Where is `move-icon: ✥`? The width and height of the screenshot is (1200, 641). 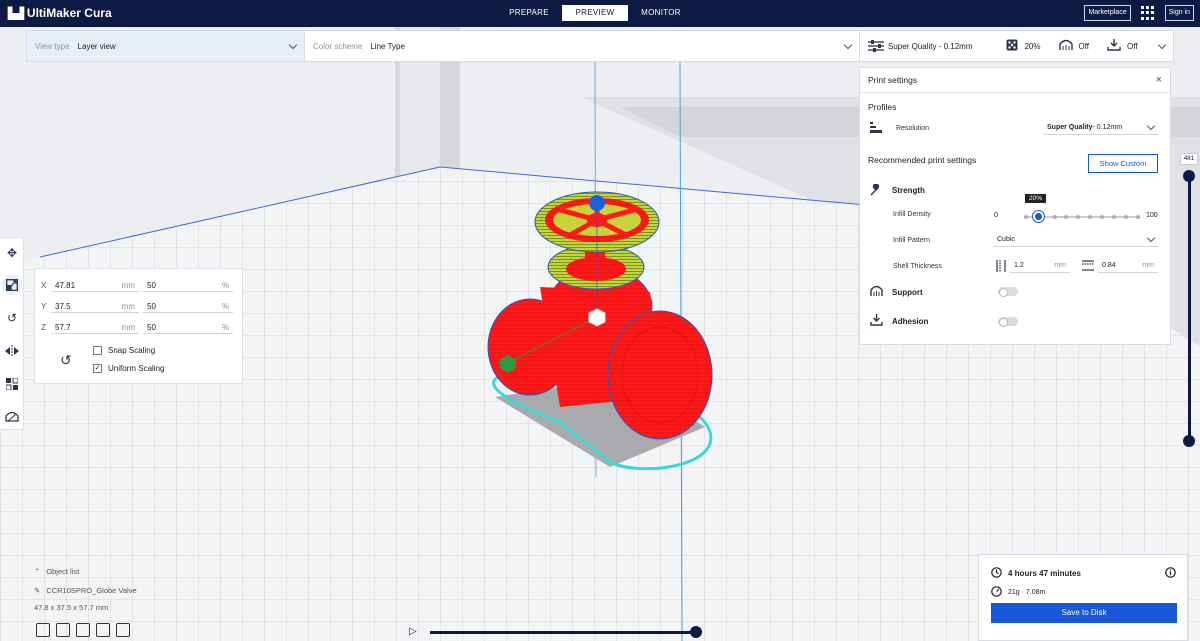 move-icon: ✥ is located at coordinates (12, 253).